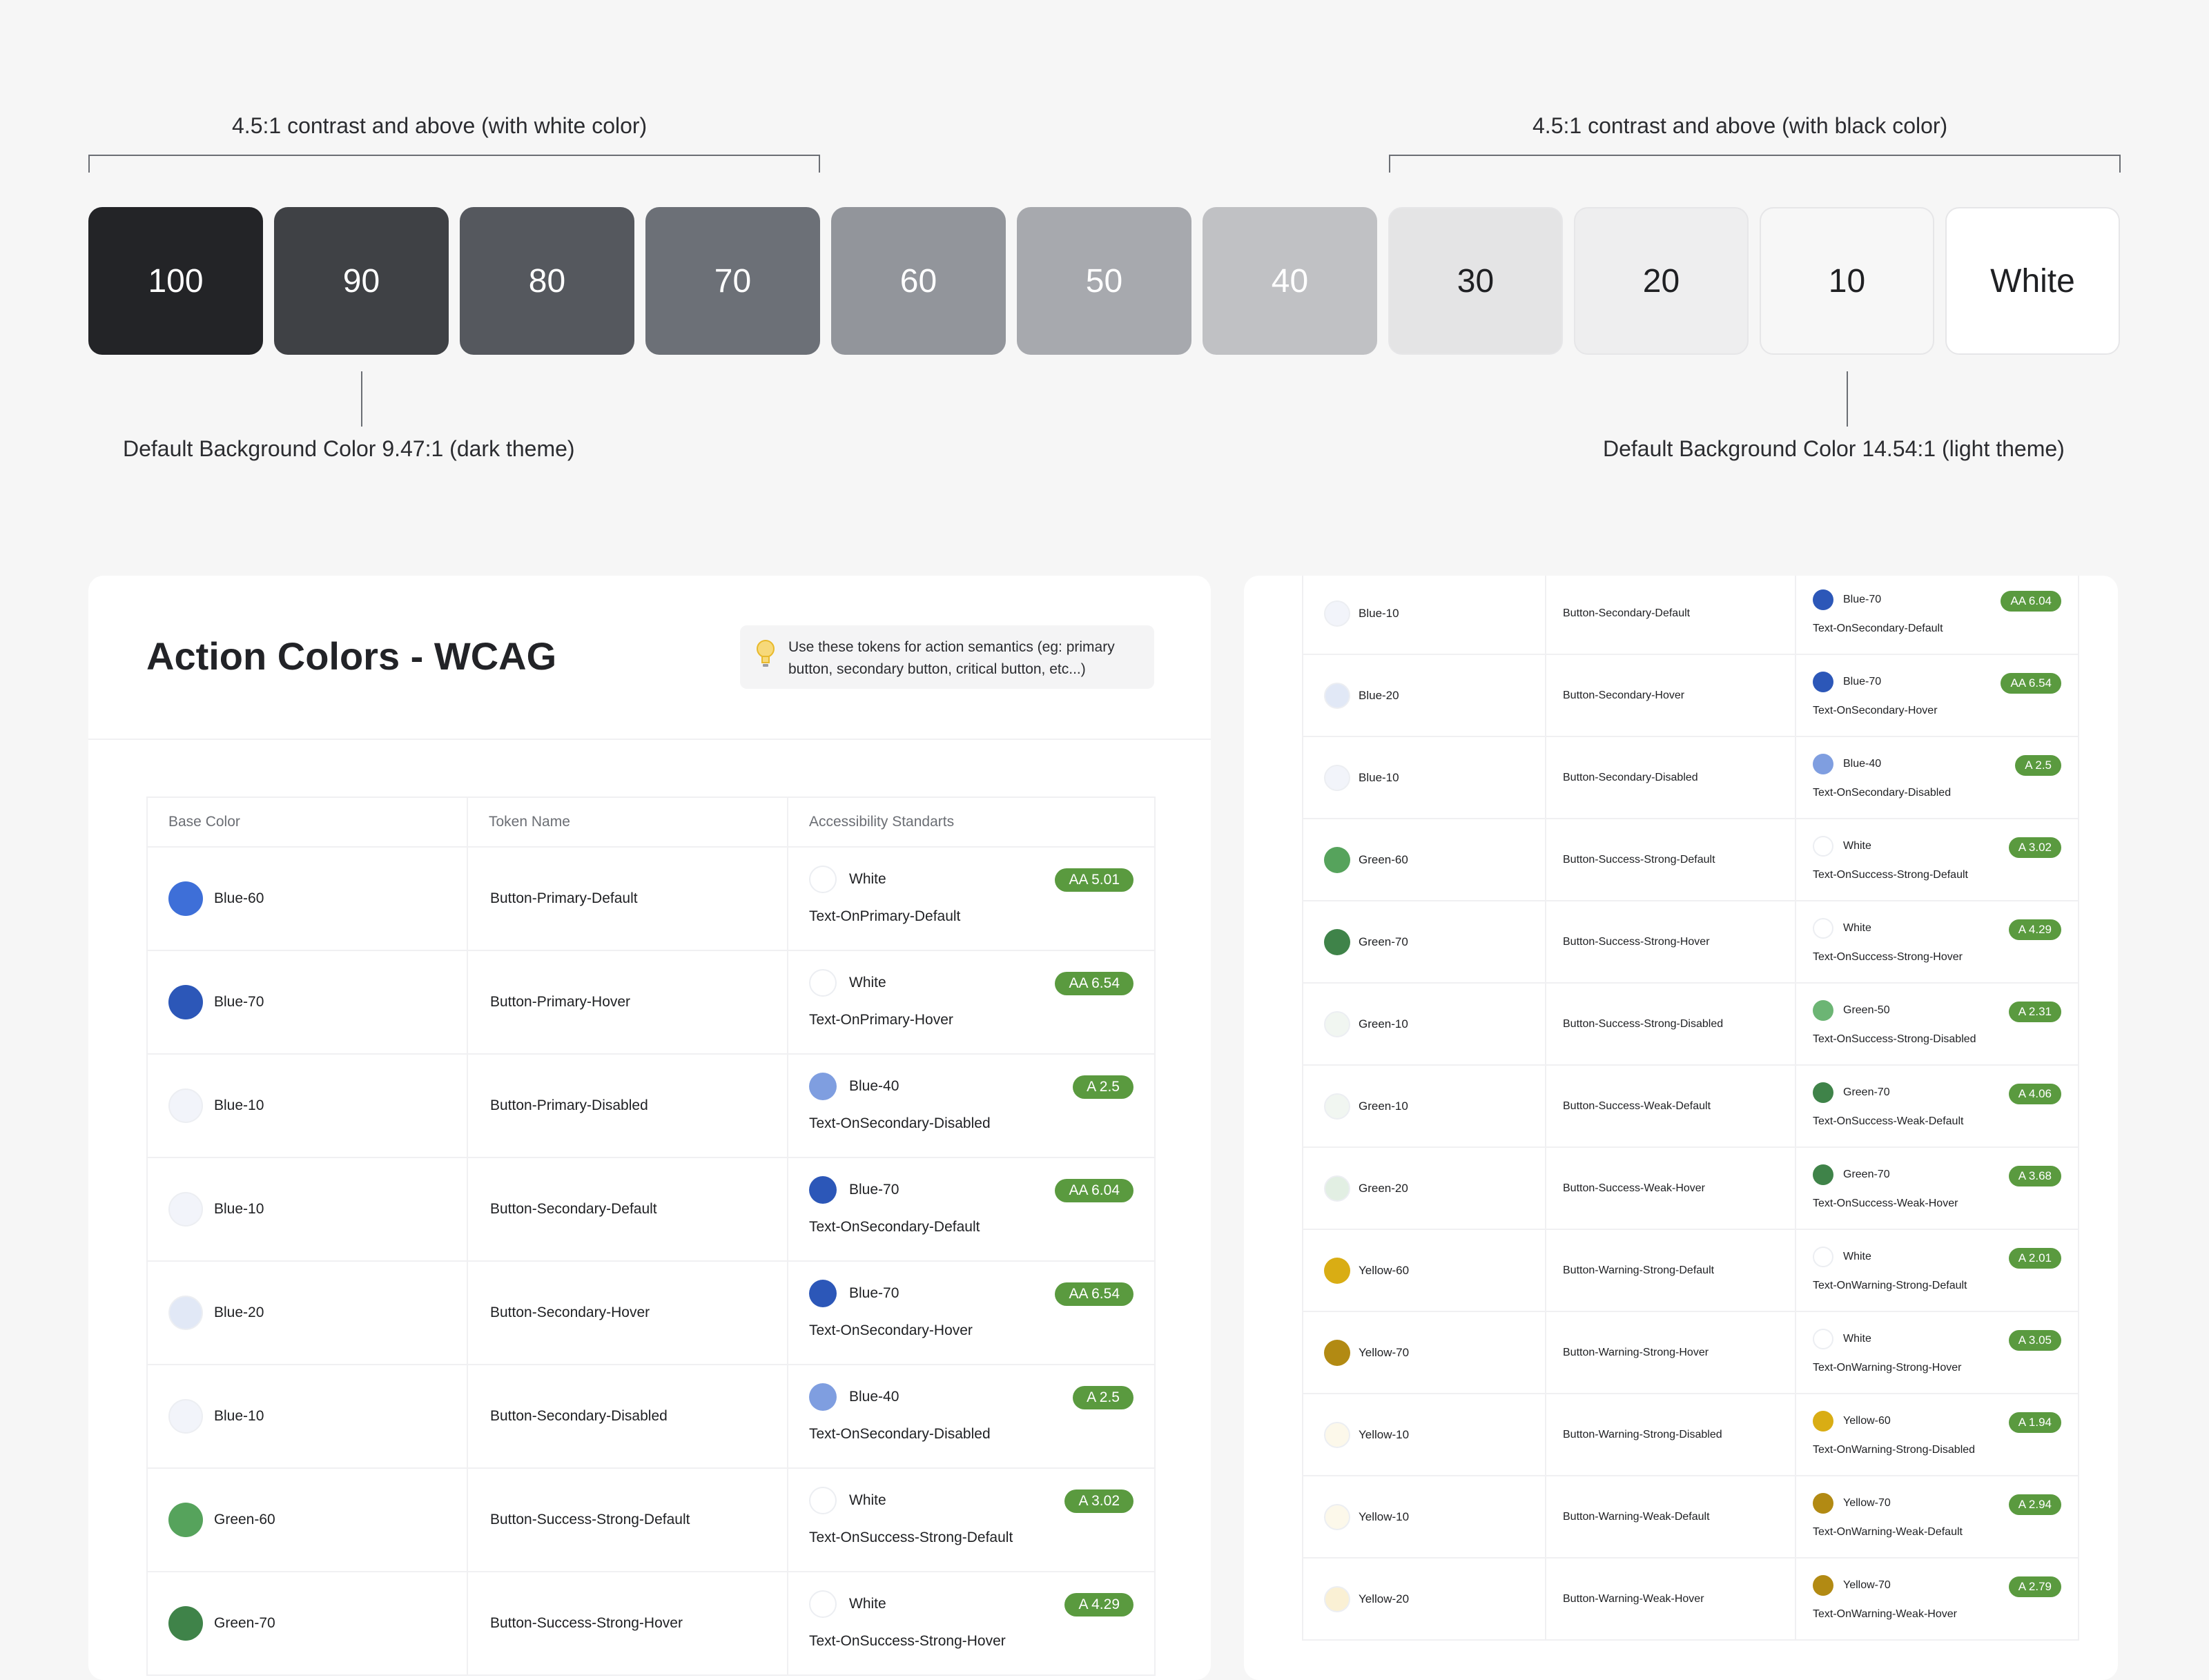 The width and height of the screenshot is (2209, 1680). What do you see at coordinates (1424, 1434) in the screenshot?
I see `base-color-cell: Yellow-10` at bounding box center [1424, 1434].